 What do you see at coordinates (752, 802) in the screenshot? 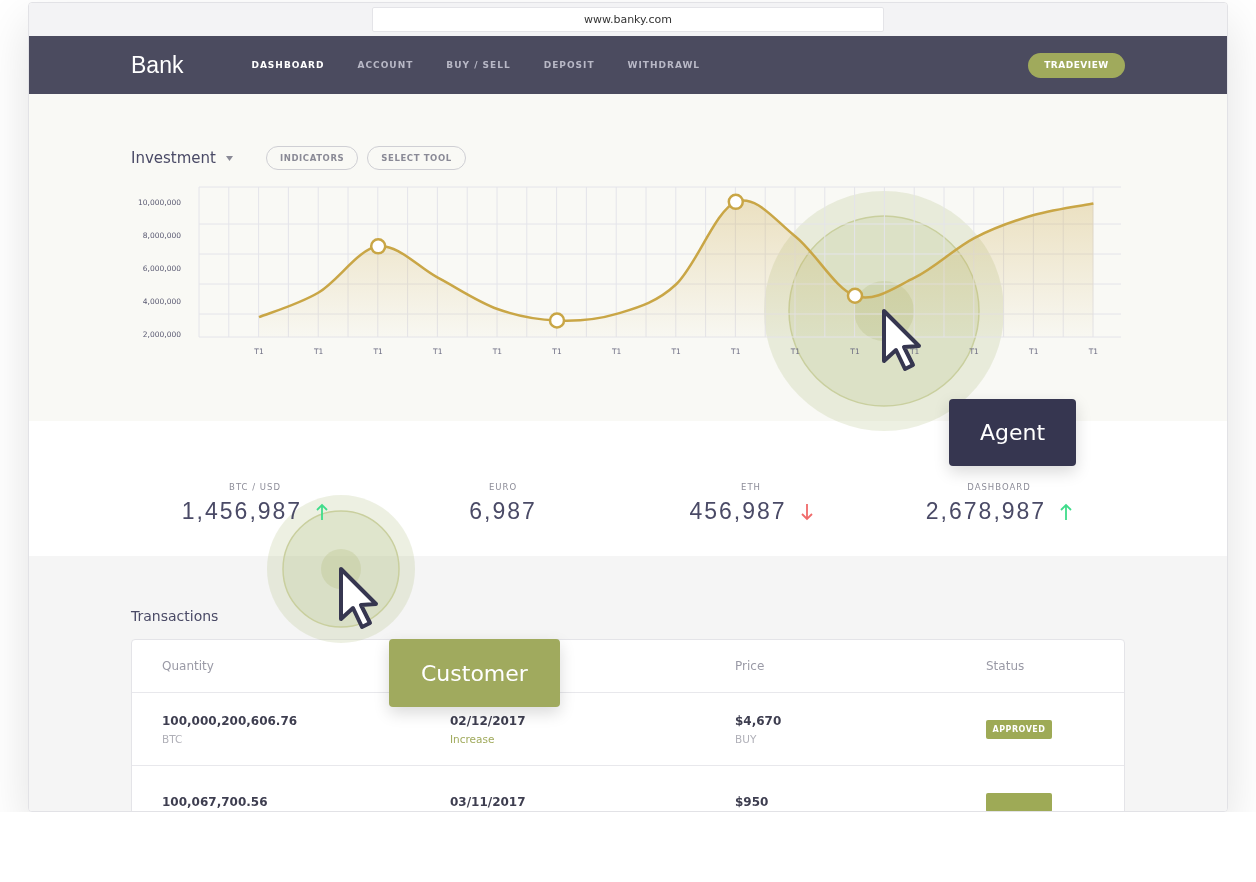
I see `table-cell-text: $950` at bounding box center [752, 802].